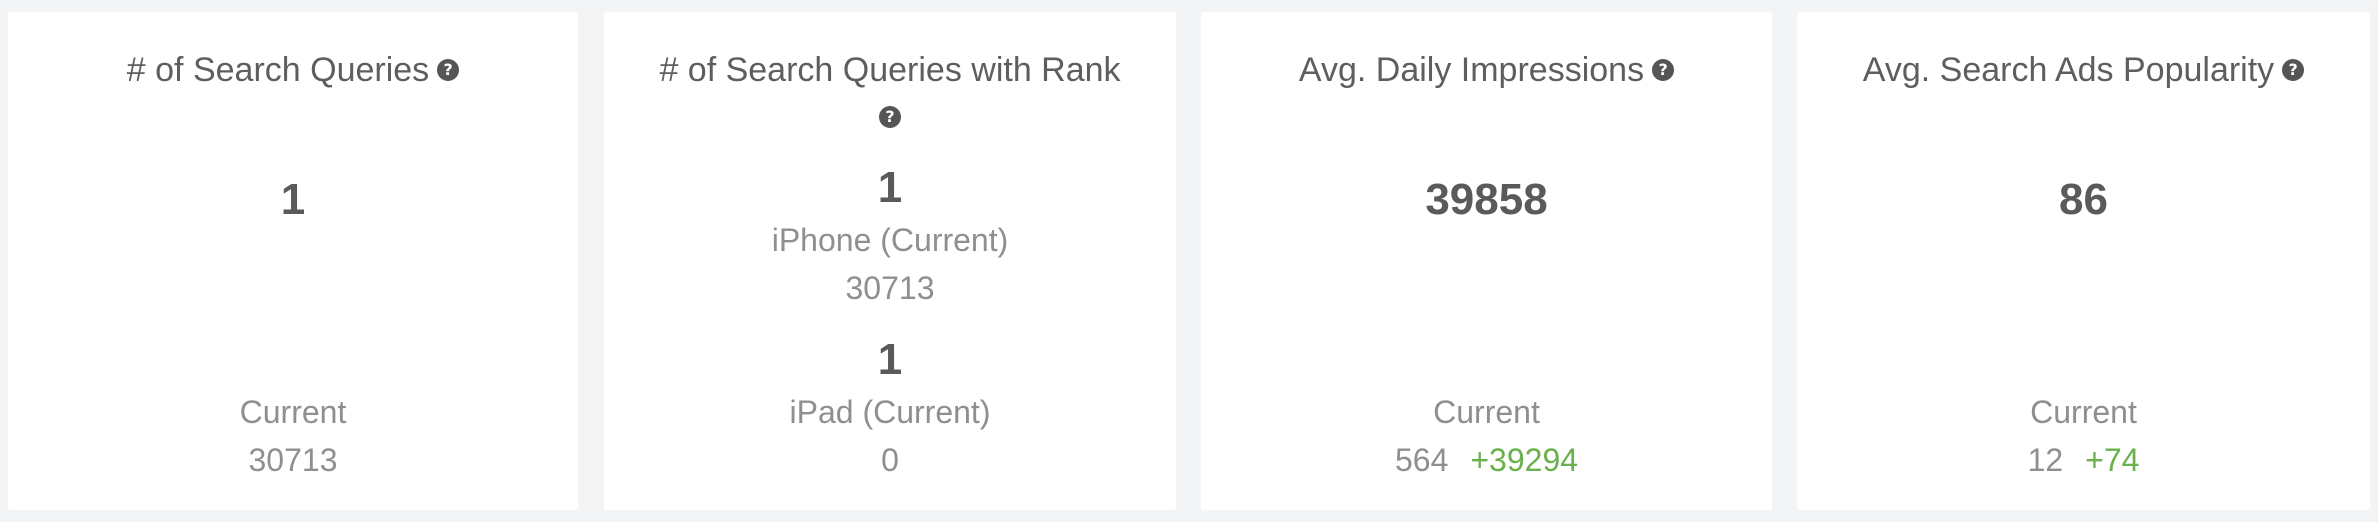  Describe the element at coordinates (293, 199) in the screenshot. I see `metric-value: 1` at that location.